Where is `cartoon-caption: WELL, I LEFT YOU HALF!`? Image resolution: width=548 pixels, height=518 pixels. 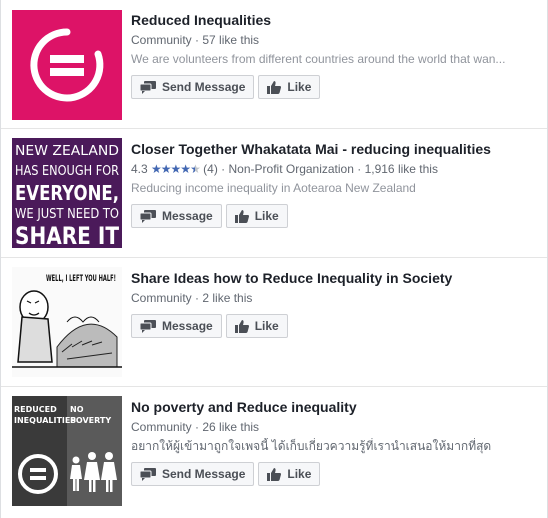 cartoon-caption: WELL, I LEFT YOU HALF! is located at coordinates (81, 279).